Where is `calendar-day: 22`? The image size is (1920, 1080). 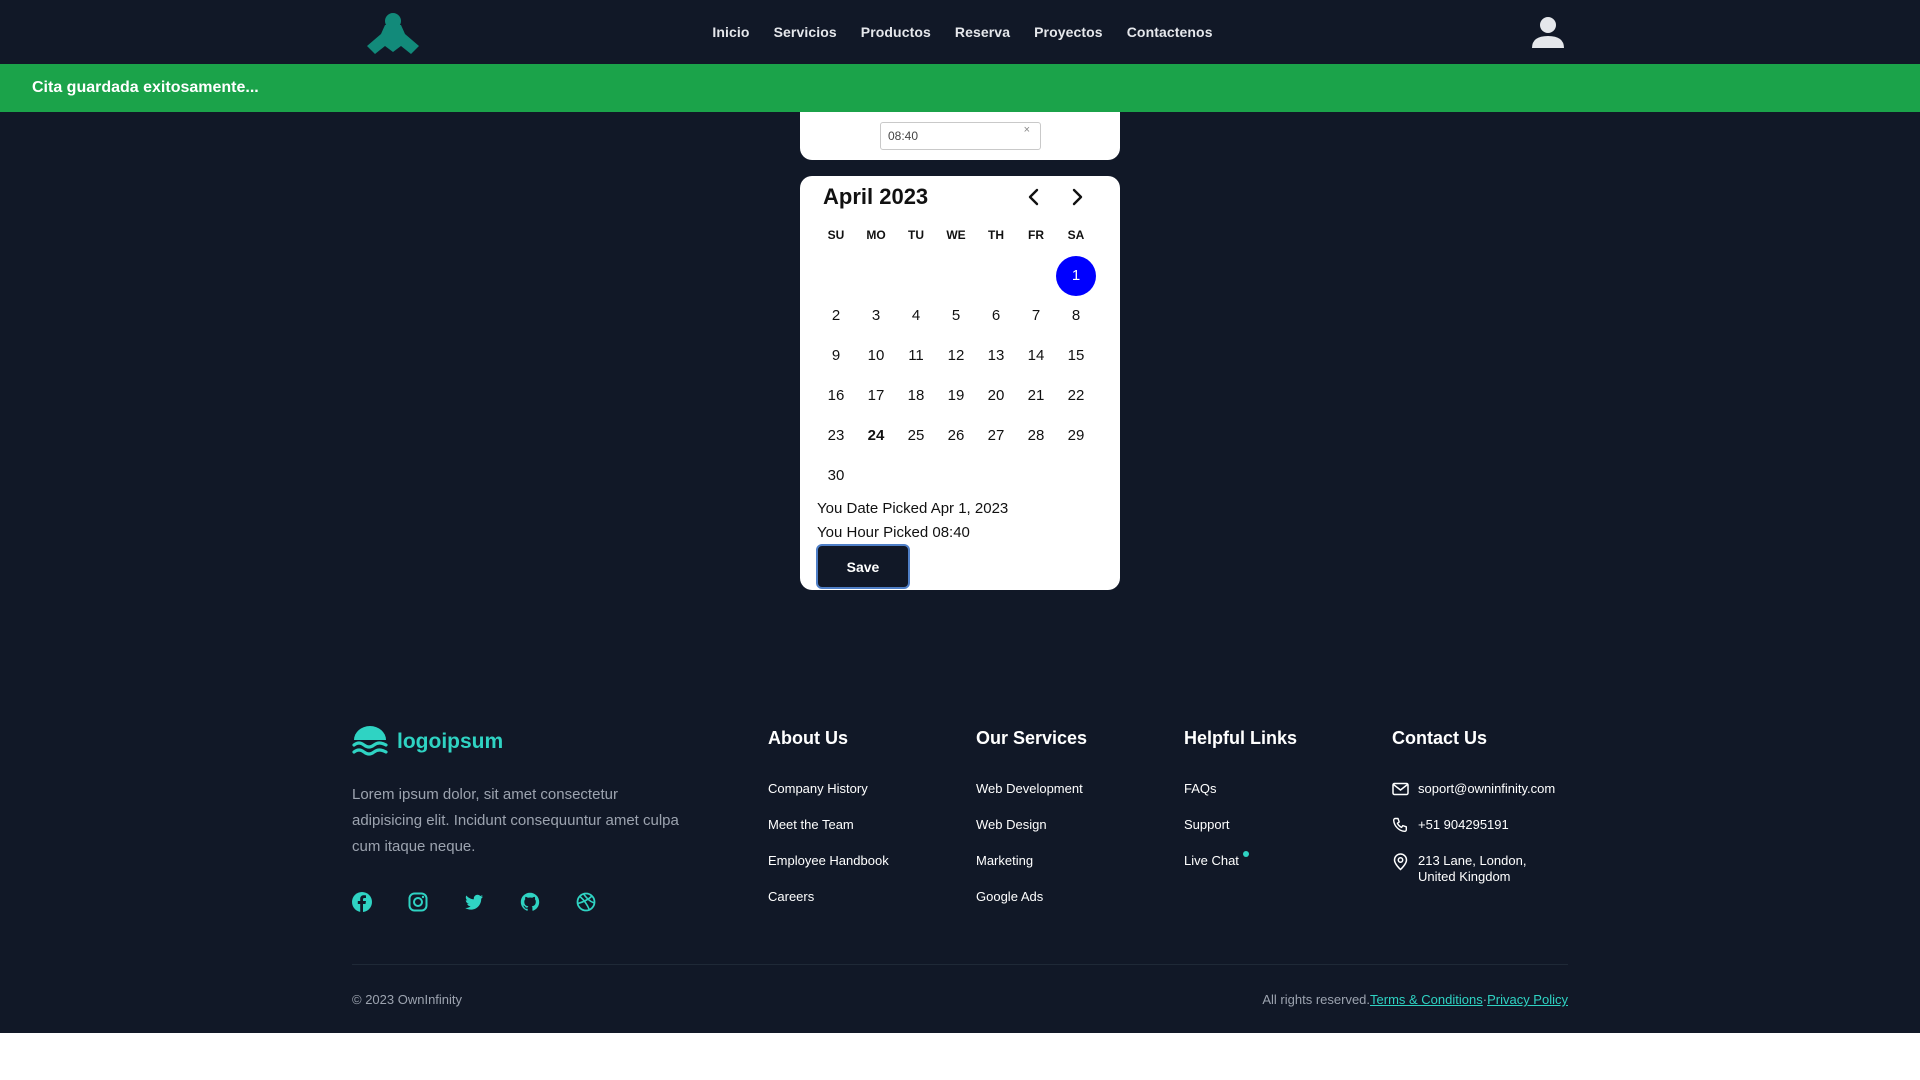 calendar-day: 22 is located at coordinates (1076, 396).